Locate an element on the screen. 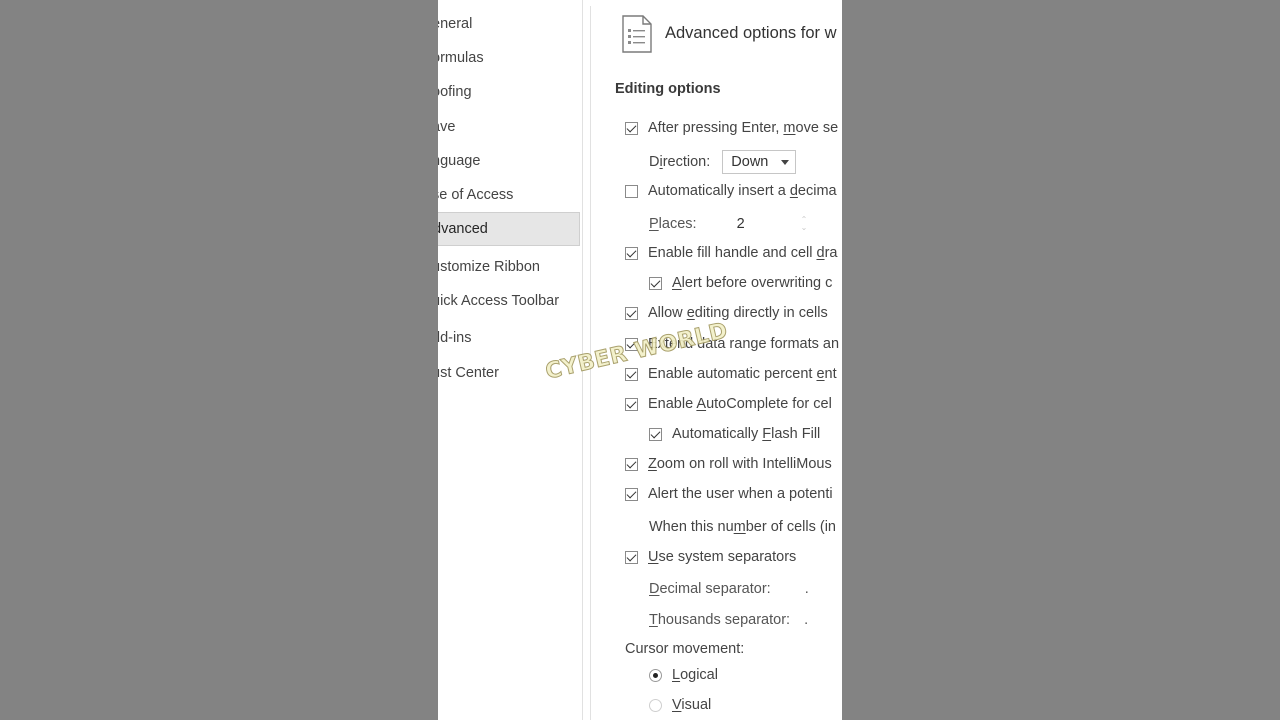 This screenshot has height=720, width=1280. zoom-roll-label: Zoom on roll with IntelliMous is located at coordinates (740, 464).